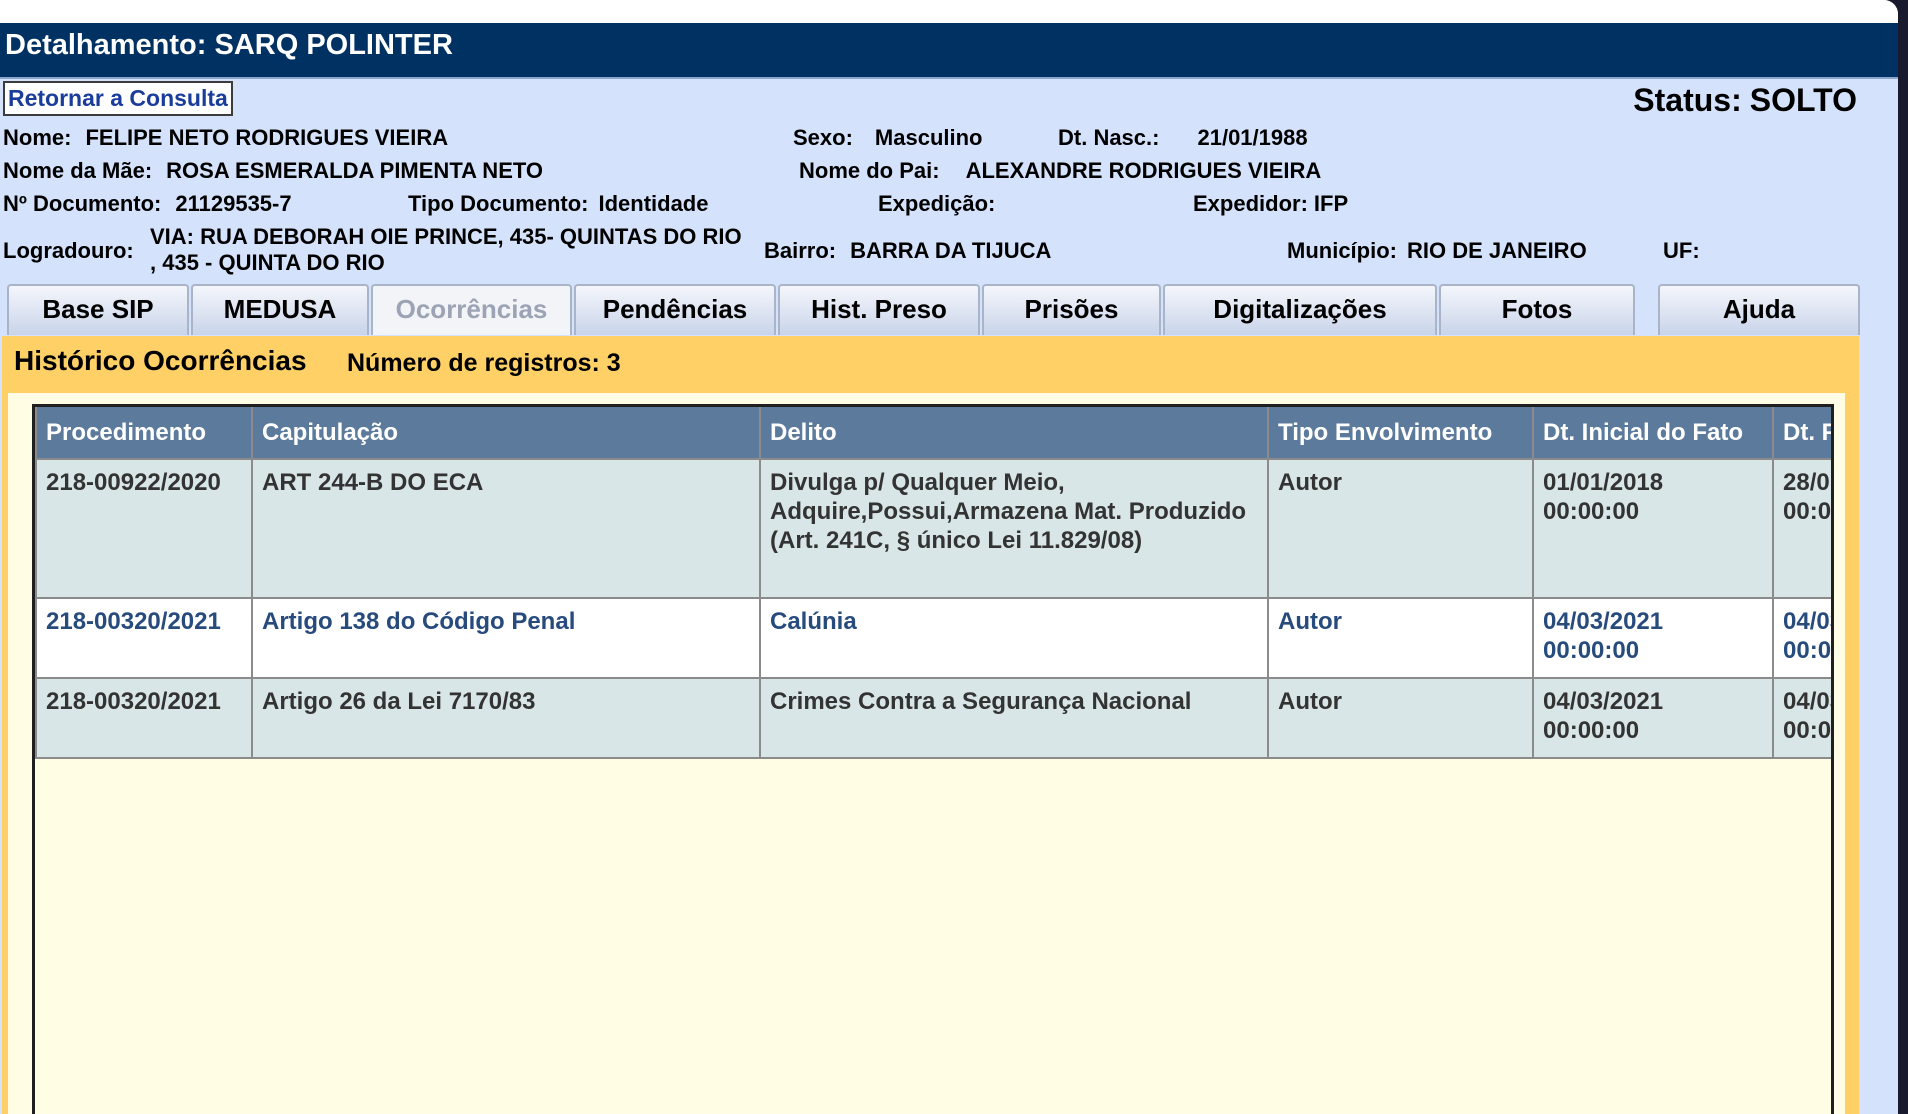 This screenshot has width=1908, height=1114. Describe the element at coordinates (937, 203) in the screenshot. I see `field-expedicao-label: Expedição:` at that location.